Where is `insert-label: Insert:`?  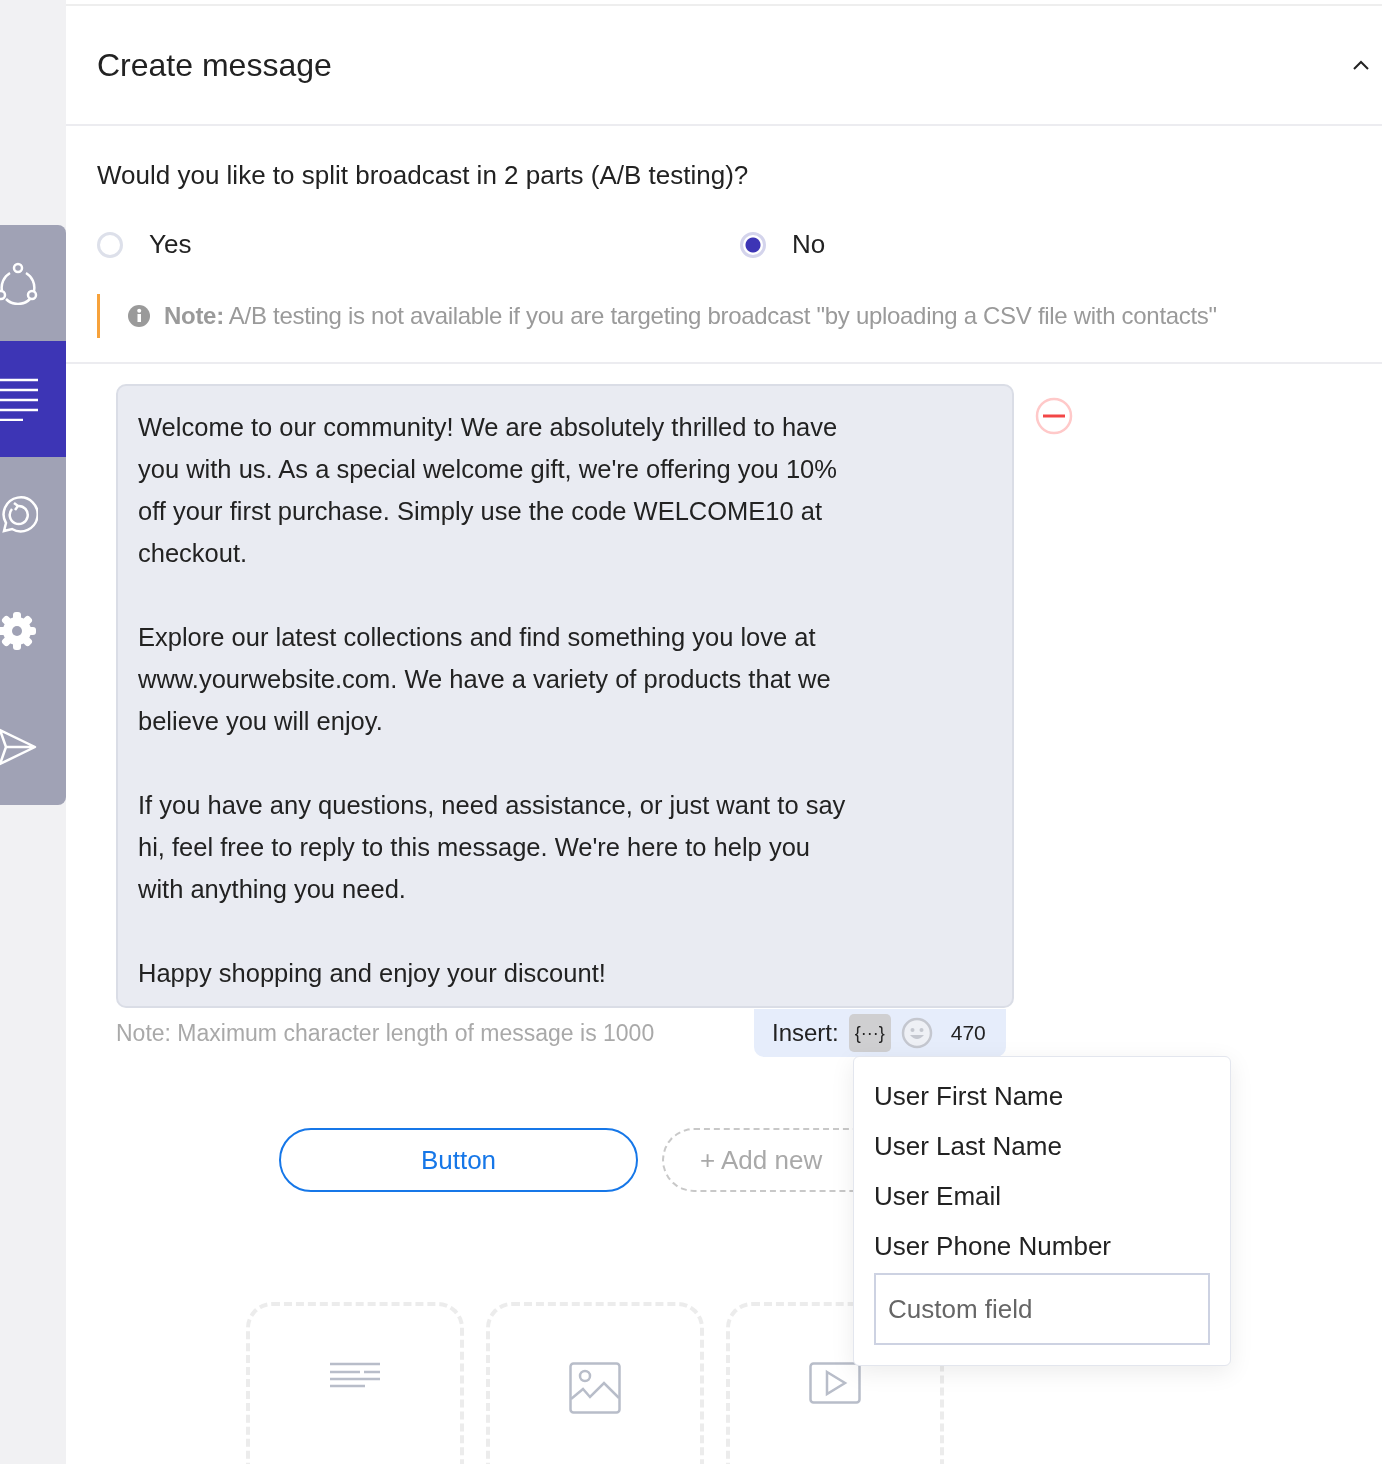
insert-label: Insert: is located at coordinates (805, 1033).